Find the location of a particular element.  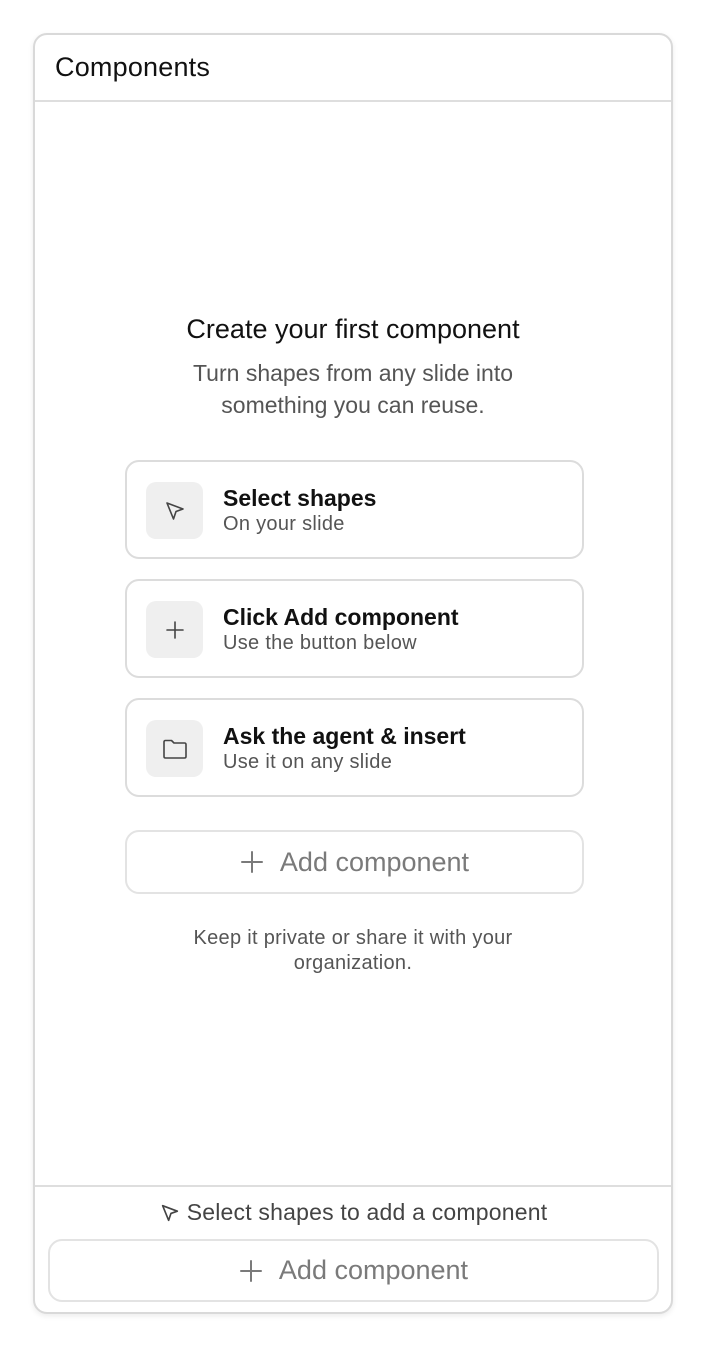

add-component-button: Add component is located at coordinates (354, 862).